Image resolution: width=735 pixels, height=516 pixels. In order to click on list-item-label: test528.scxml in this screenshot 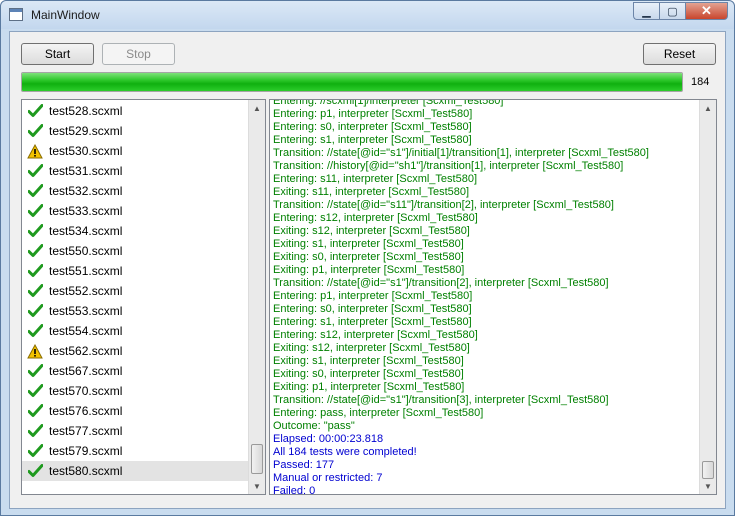, I will do `click(86, 111)`.